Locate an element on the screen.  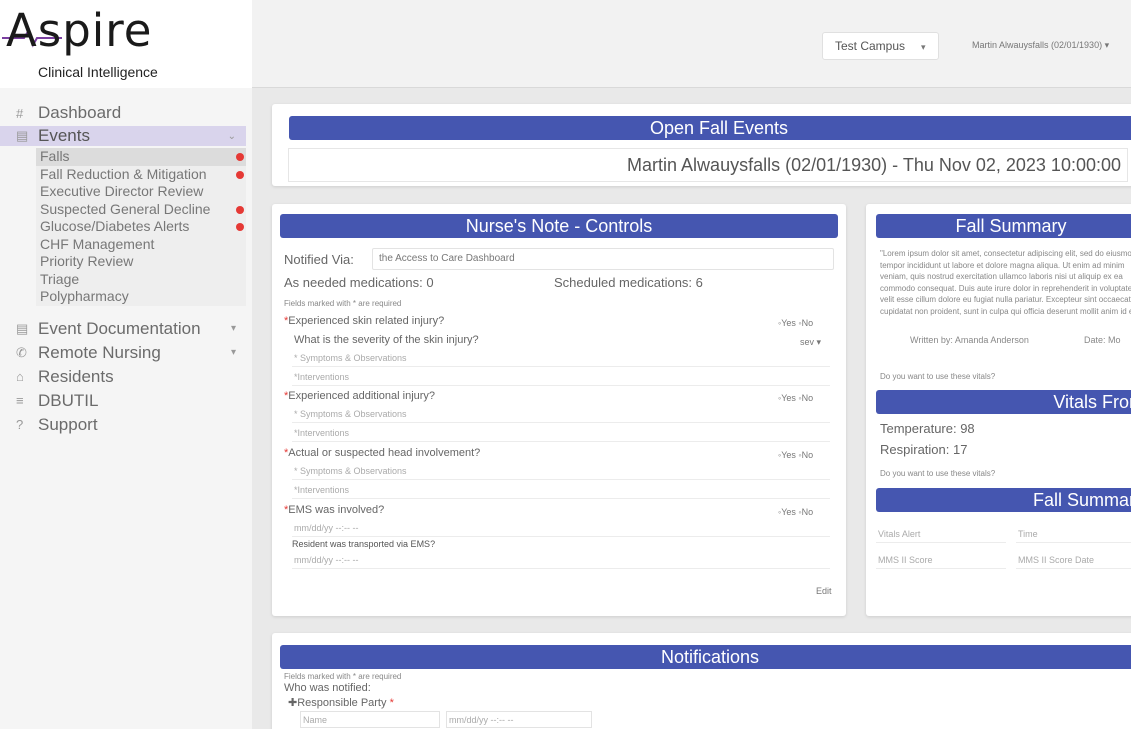
campus-select: Test Campus ▾ is located at coordinates (880, 46).